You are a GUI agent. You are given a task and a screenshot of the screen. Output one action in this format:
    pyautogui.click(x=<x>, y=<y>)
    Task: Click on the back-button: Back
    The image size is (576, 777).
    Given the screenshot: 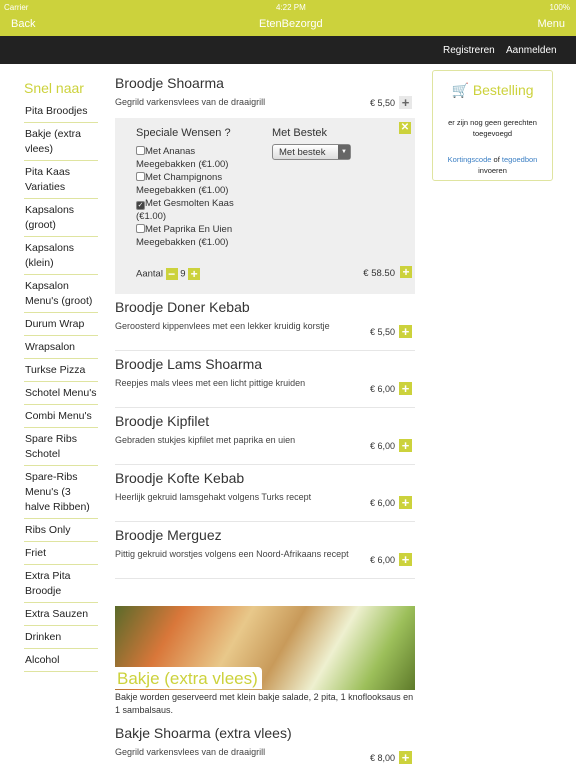 What is the action you would take?
    pyautogui.click(x=23, y=24)
    